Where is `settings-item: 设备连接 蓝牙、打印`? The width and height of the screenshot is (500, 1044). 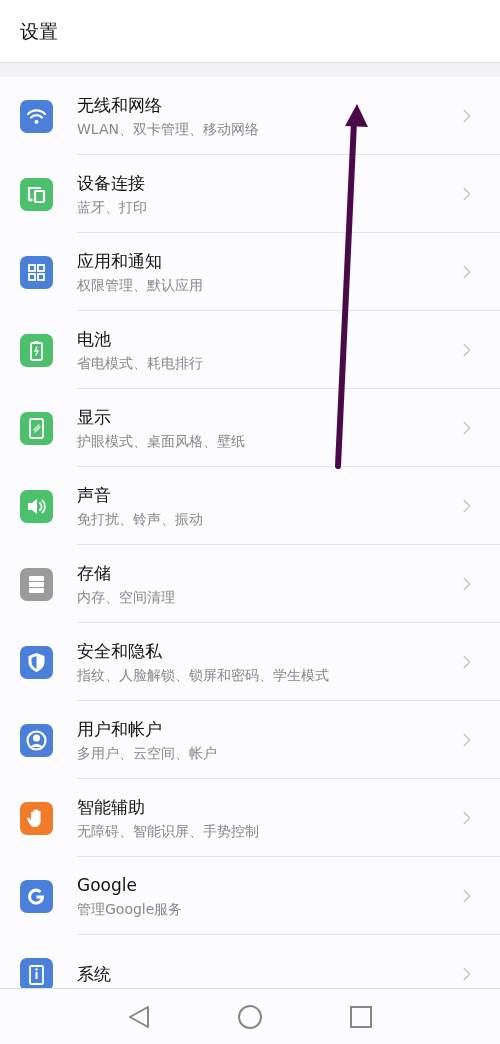
settings-item: 设备连接 蓝牙、打印 is located at coordinates (250, 194).